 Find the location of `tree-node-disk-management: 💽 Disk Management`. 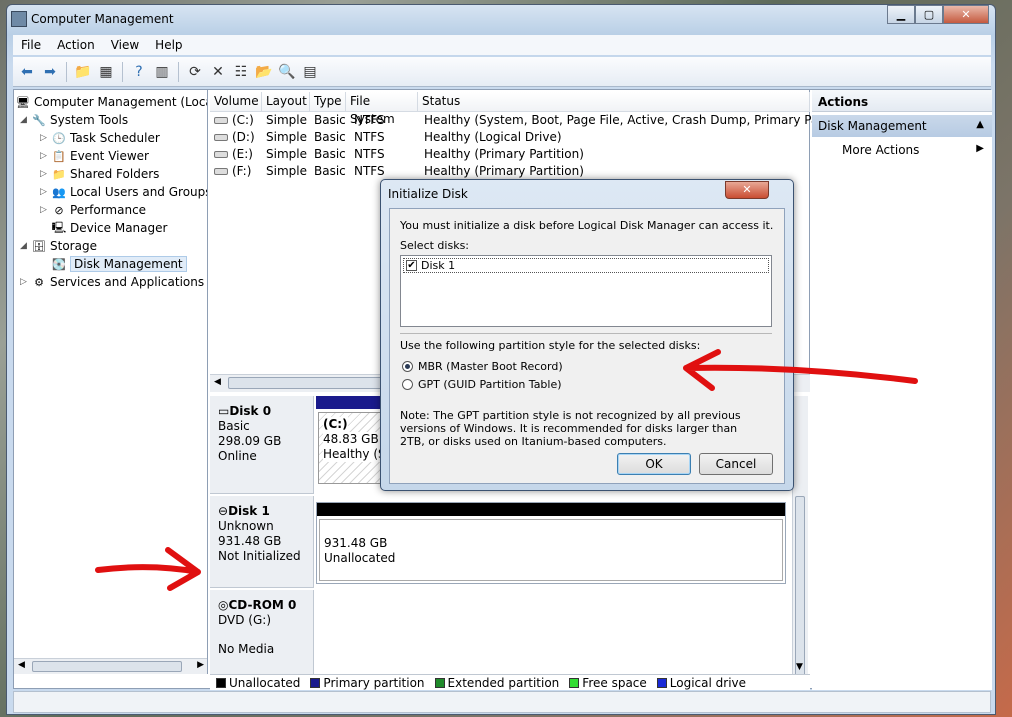

tree-node-disk-management: 💽 Disk Management is located at coordinates (113, 264).